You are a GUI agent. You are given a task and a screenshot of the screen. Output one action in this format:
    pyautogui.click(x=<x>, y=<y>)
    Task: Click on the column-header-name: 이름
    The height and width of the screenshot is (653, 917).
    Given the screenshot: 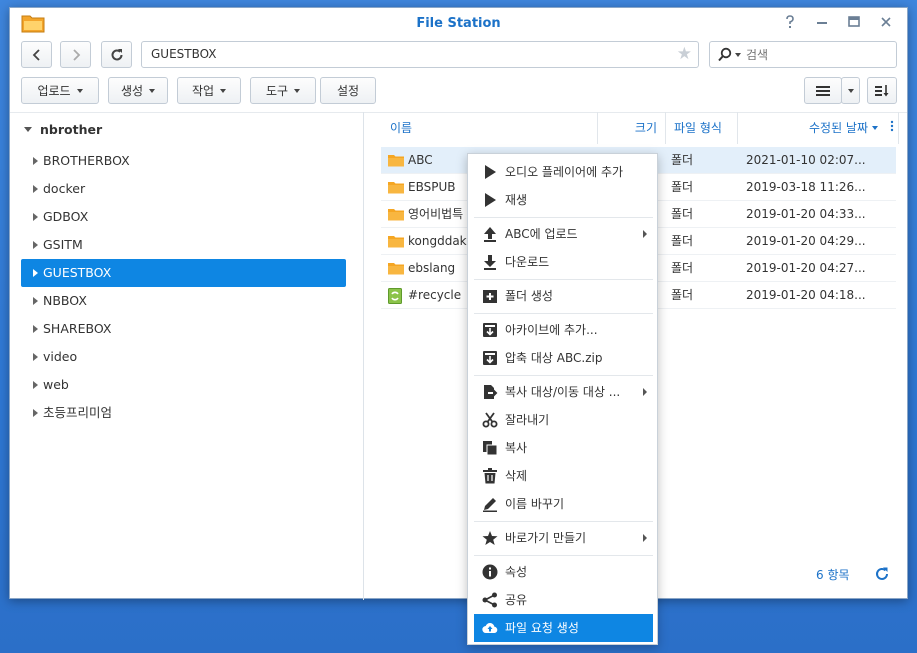 What is the action you would take?
    pyautogui.click(x=488, y=128)
    